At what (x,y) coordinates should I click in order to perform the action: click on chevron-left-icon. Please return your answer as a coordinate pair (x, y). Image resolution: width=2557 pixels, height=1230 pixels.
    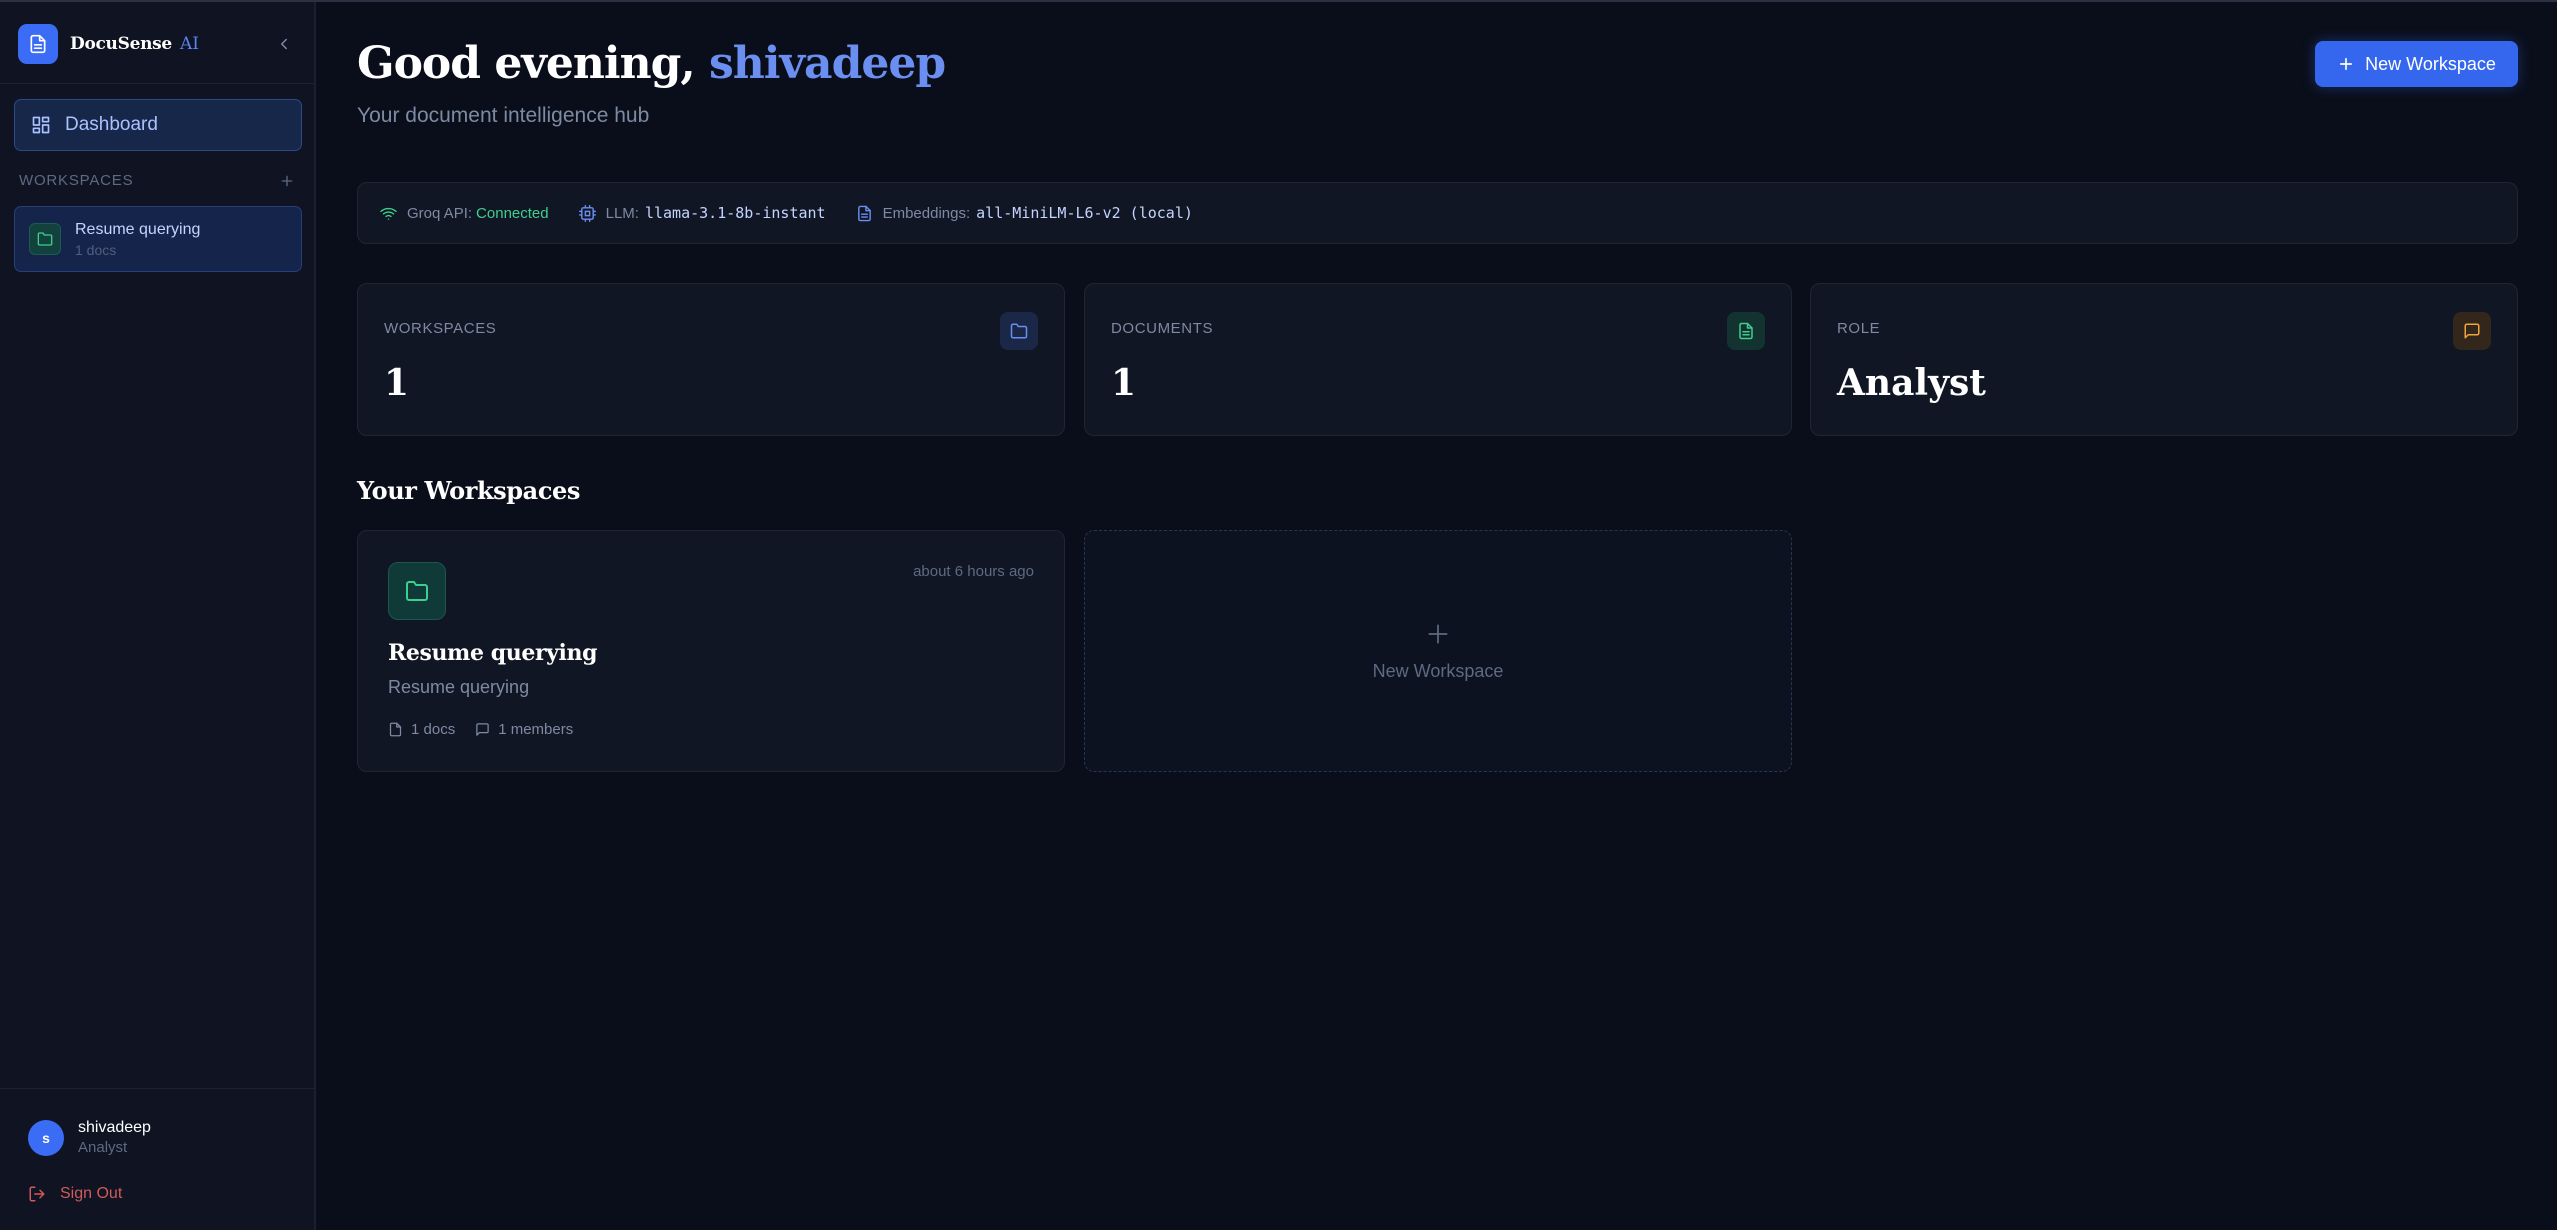
    Looking at the image, I should click on (284, 44).